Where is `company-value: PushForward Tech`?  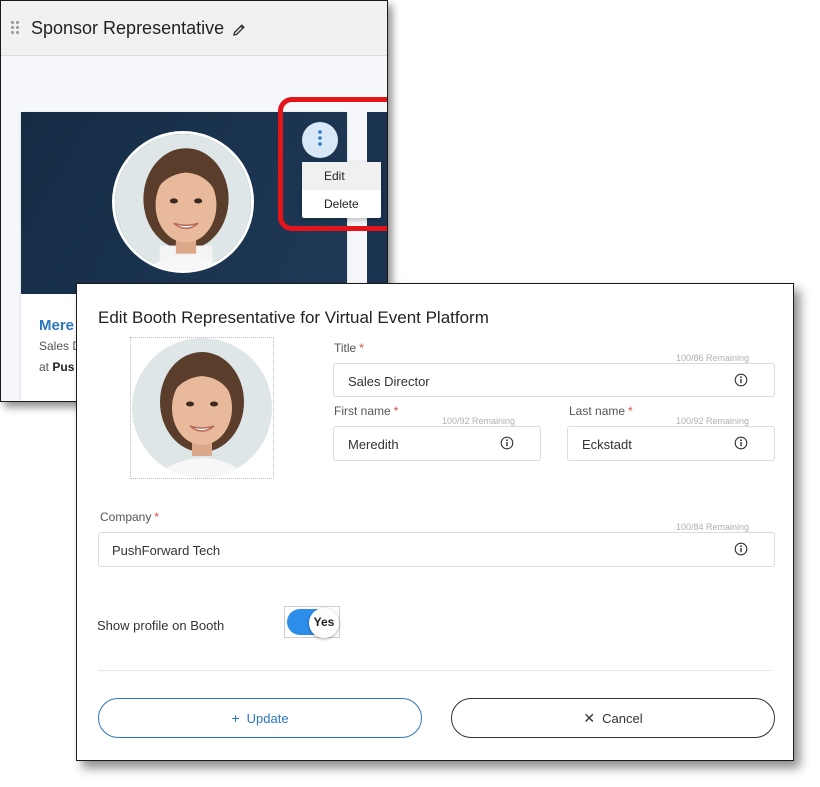 company-value: PushForward Tech is located at coordinates (166, 550).